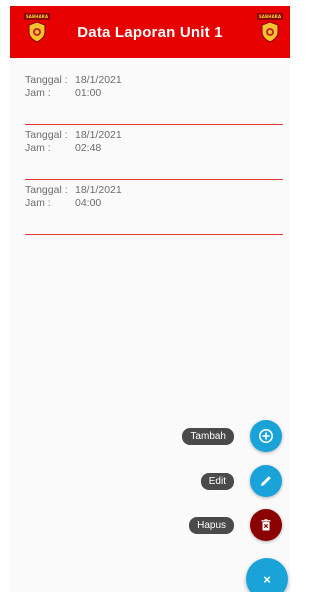 The height and width of the screenshot is (592, 320). I want to click on speed-dial-toggle-button: ×, so click(267, 575).